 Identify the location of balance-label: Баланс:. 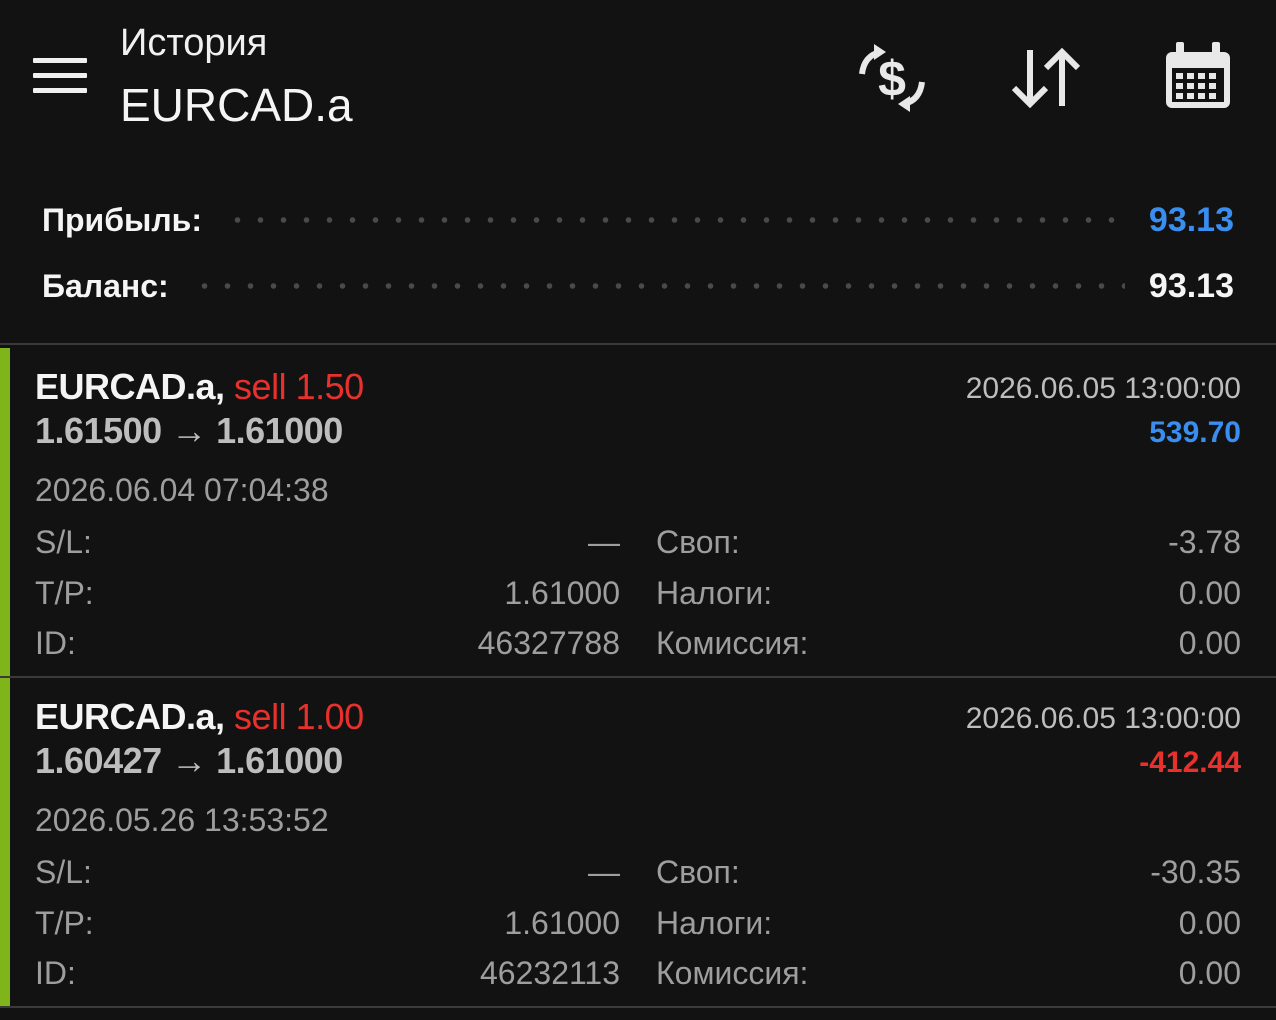
(105, 285).